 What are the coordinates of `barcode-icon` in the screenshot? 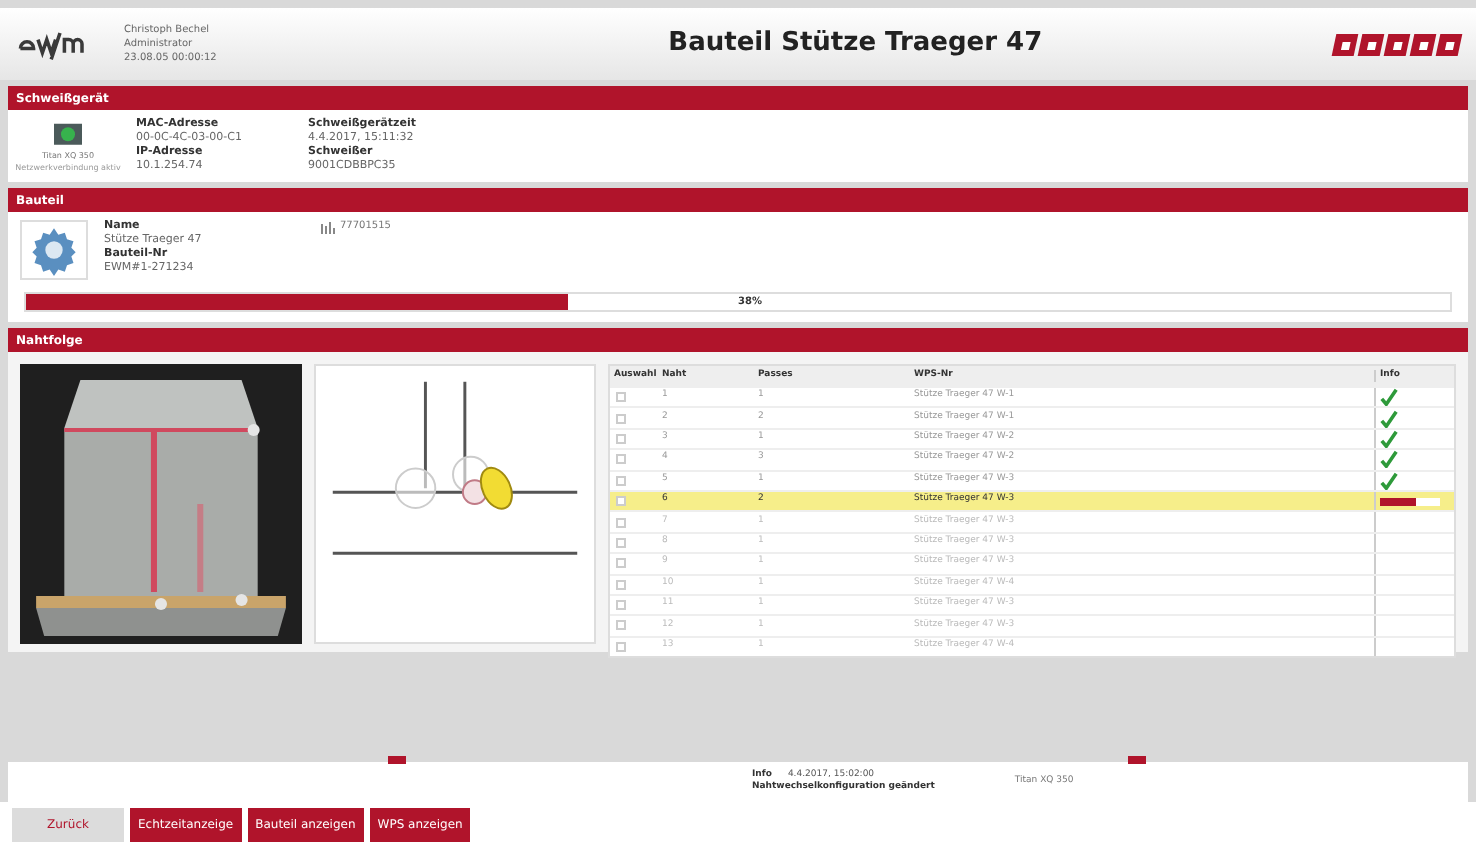 It's located at (328, 227).